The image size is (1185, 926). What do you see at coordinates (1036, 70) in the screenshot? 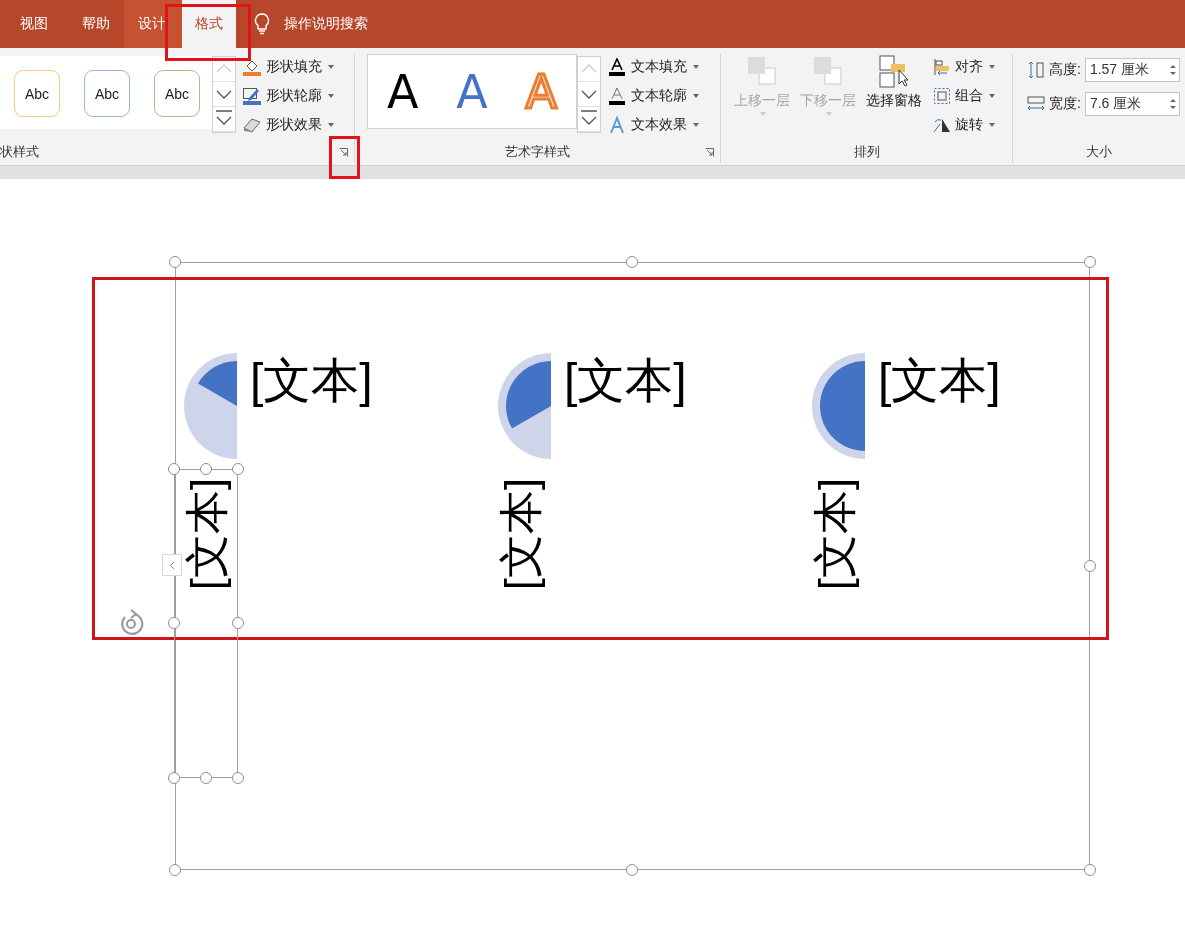
I see `height-icon` at bounding box center [1036, 70].